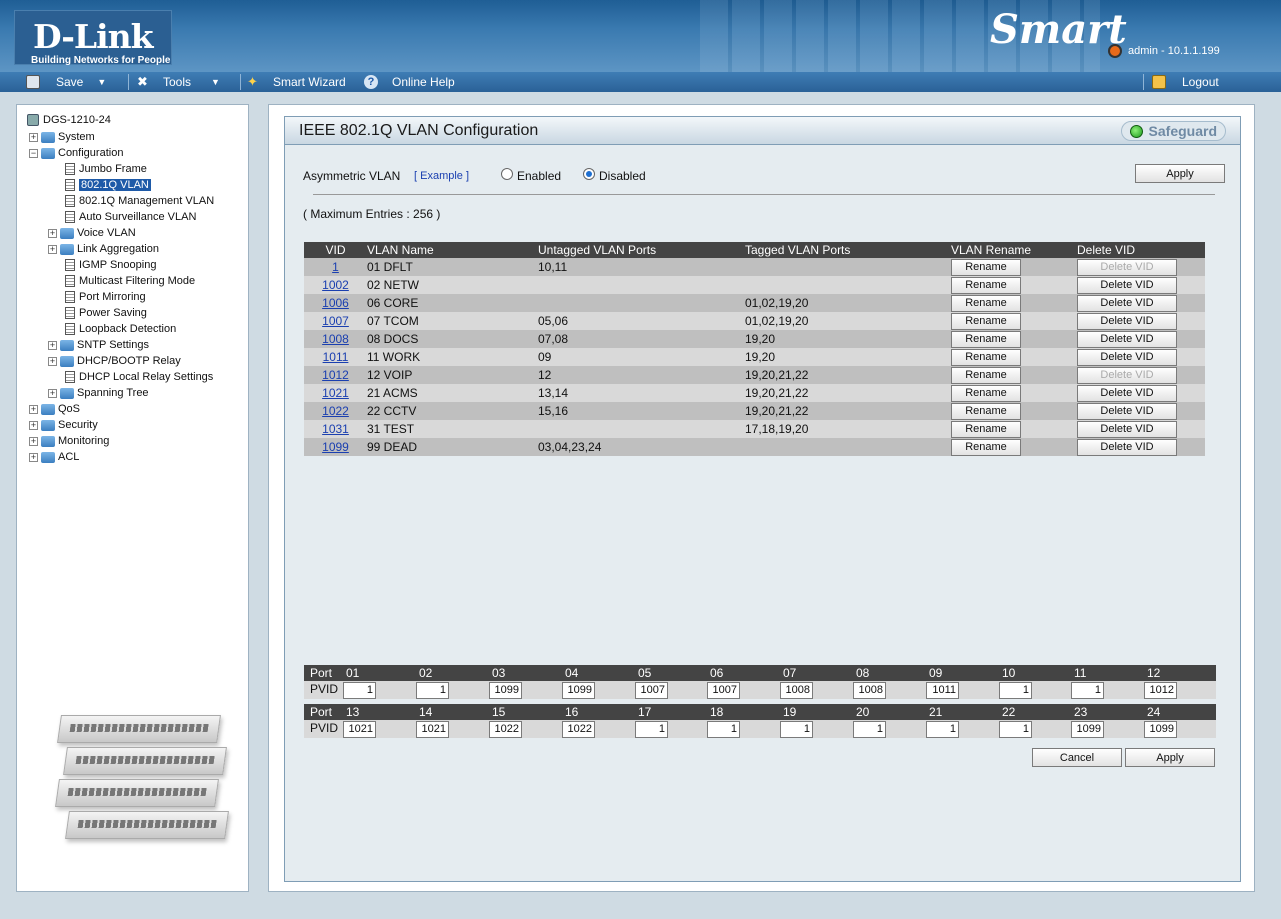  What do you see at coordinates (92, 233) in the screenshot?
I see `tree-item-voice-vlan: + Voice VLAN` at bounding box center [92, 233].